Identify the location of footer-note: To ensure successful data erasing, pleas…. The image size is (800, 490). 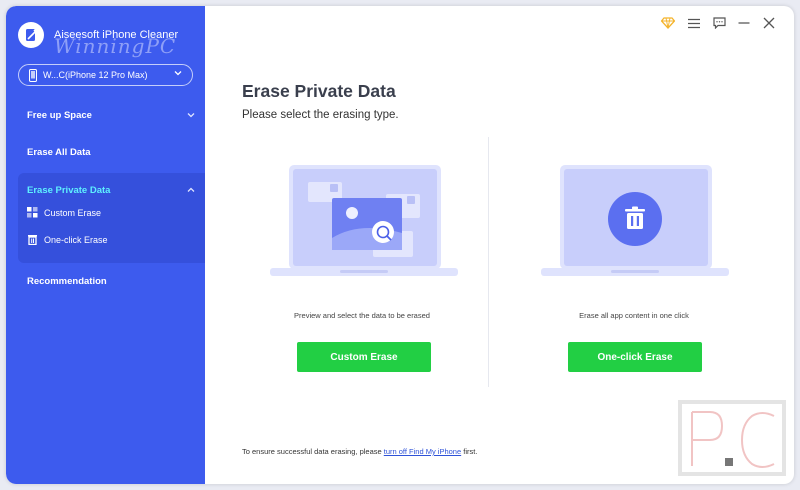
(359, 451).